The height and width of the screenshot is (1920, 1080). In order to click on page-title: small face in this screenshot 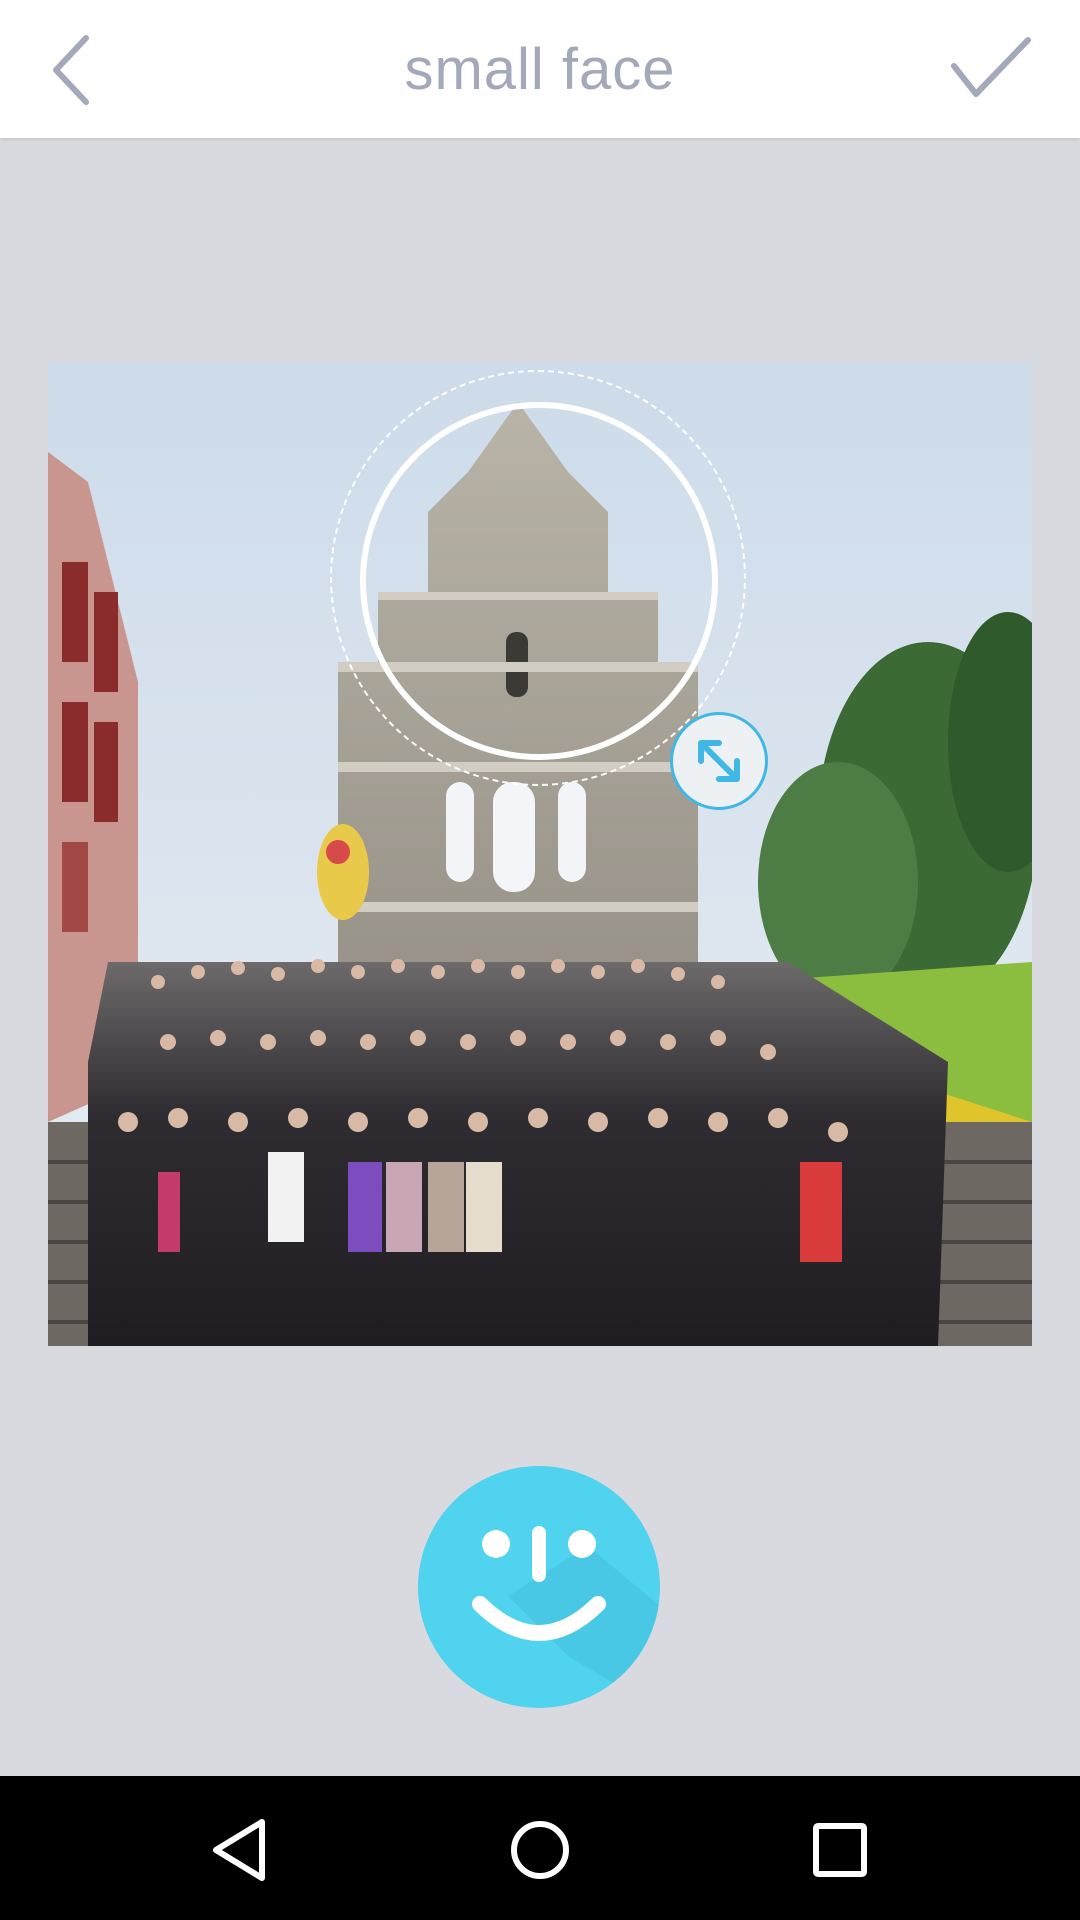, I will do `click(540, 69)`.